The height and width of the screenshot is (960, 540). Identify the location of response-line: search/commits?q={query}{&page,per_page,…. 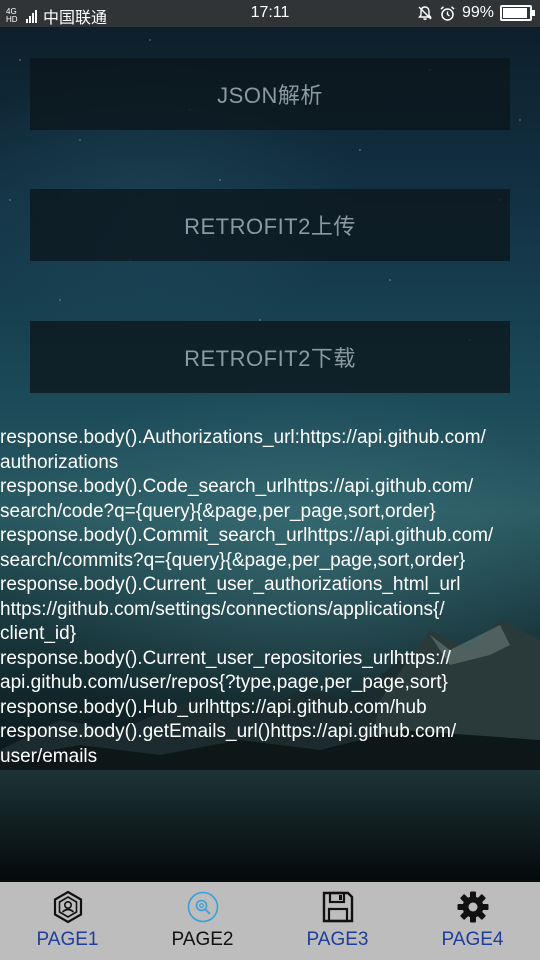
(233, 560).